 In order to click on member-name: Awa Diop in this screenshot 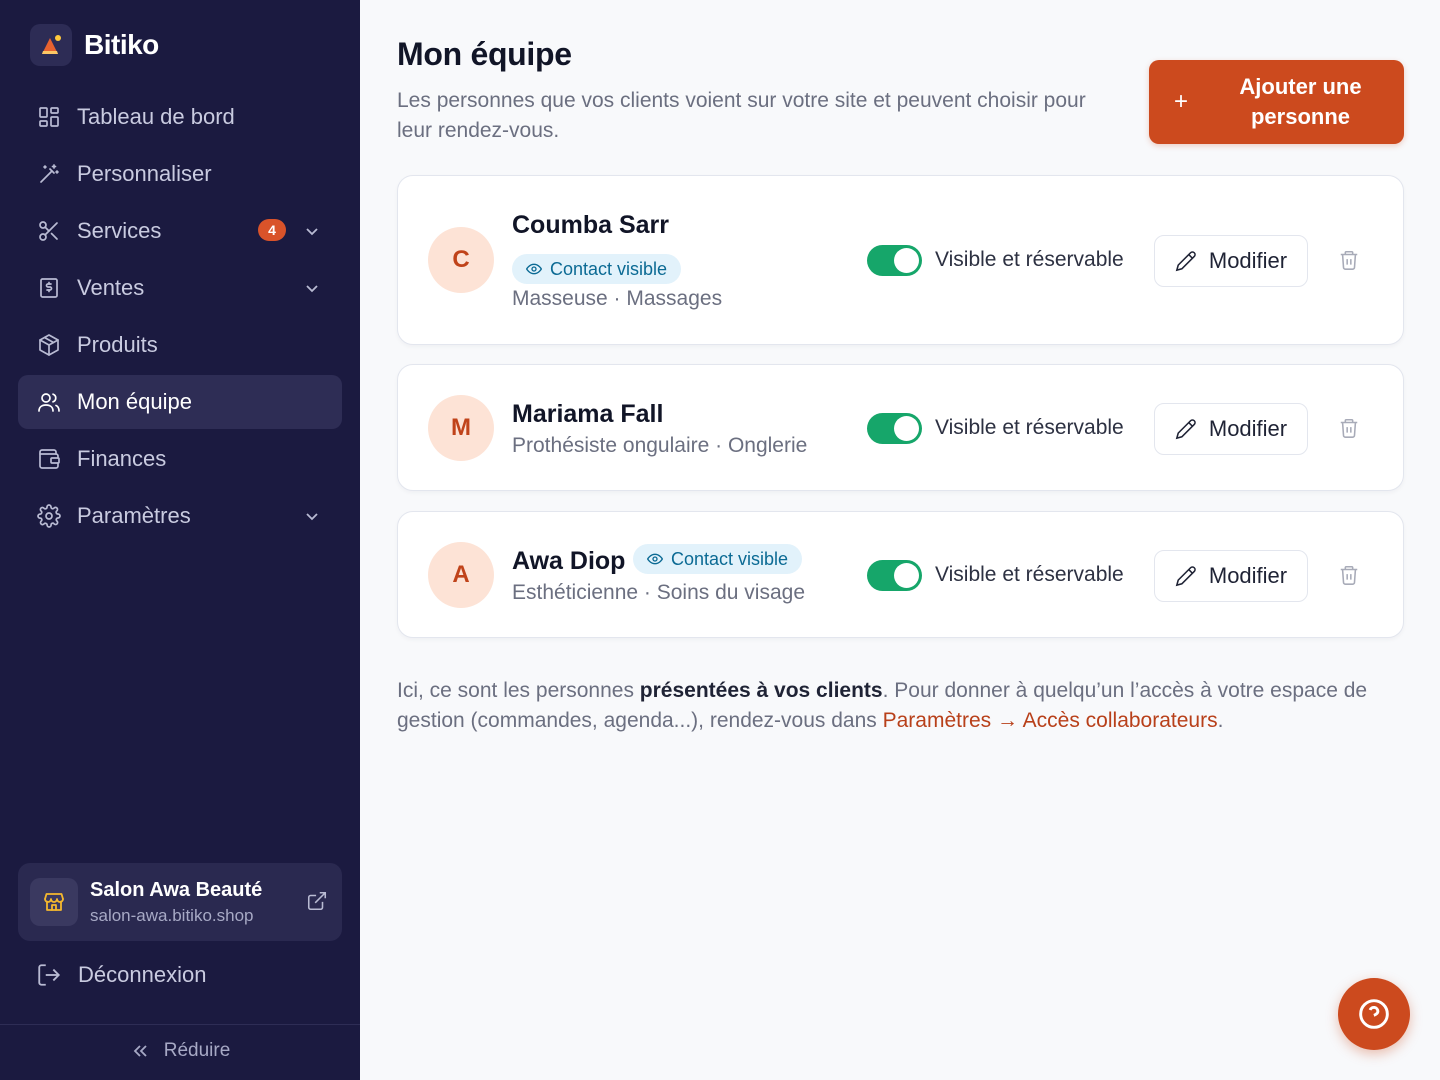, I will do `click(569, 561)`.